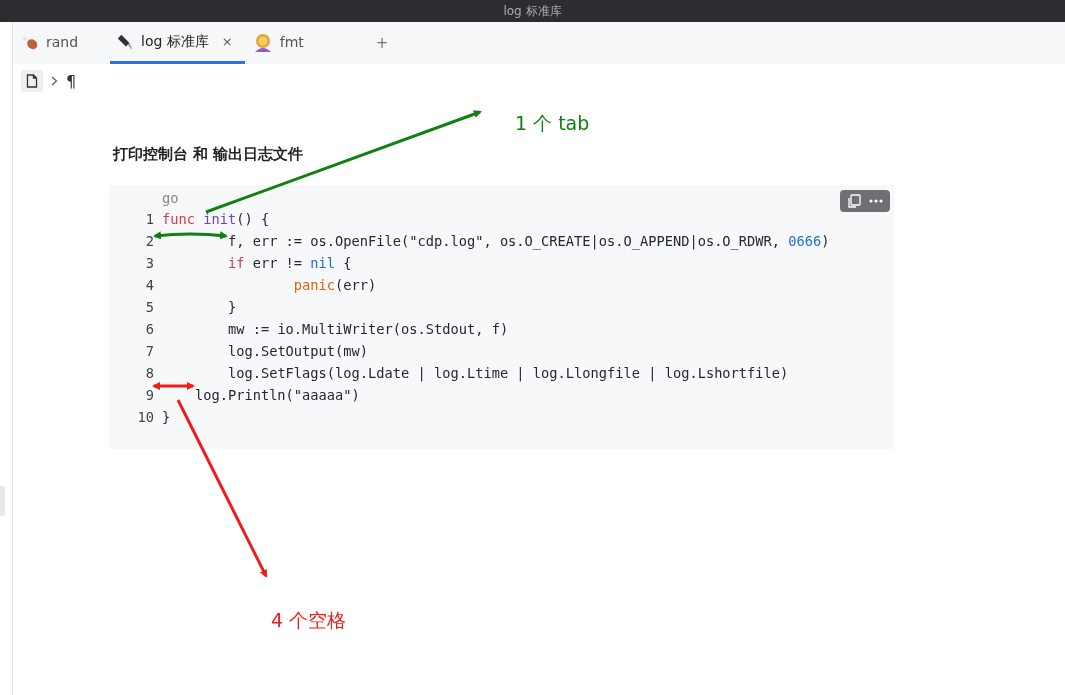 The width and height of the screenshot is (1065, 695). What do you see at coordinates (335, 285) in the screenshot?
I see `code-line: panic(err)` at bounding box center [335, 285].